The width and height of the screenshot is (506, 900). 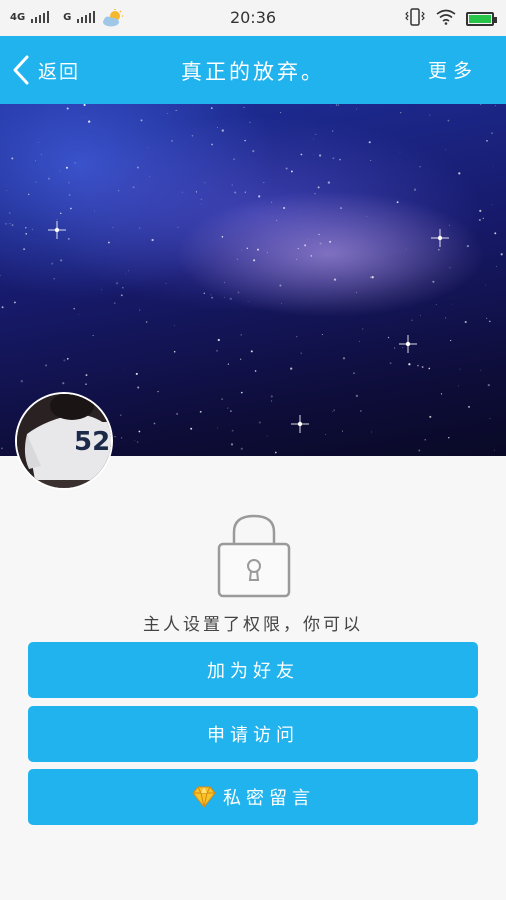 What do you see at coordinates (269, 798) in the screenshot?
I see `private-message-label: 私密留言` at bounding box center [269, 798].